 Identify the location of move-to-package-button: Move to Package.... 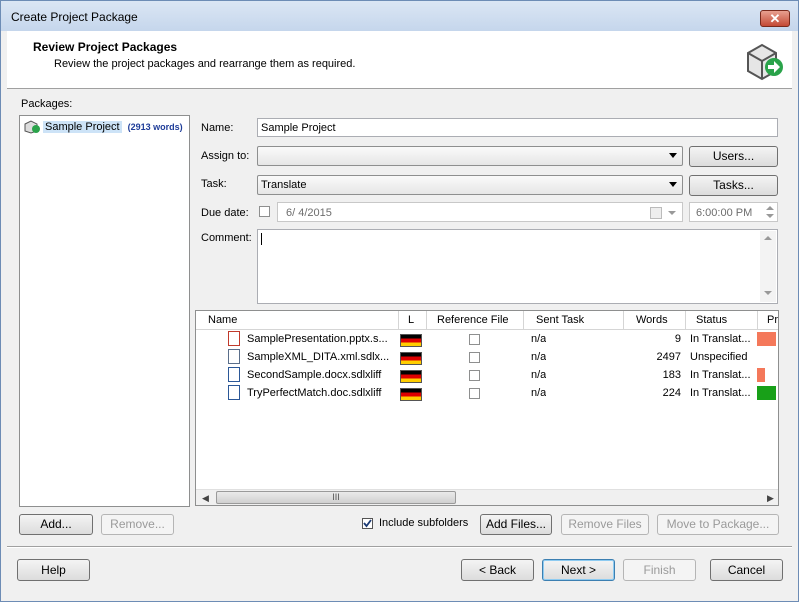
(718, 524).